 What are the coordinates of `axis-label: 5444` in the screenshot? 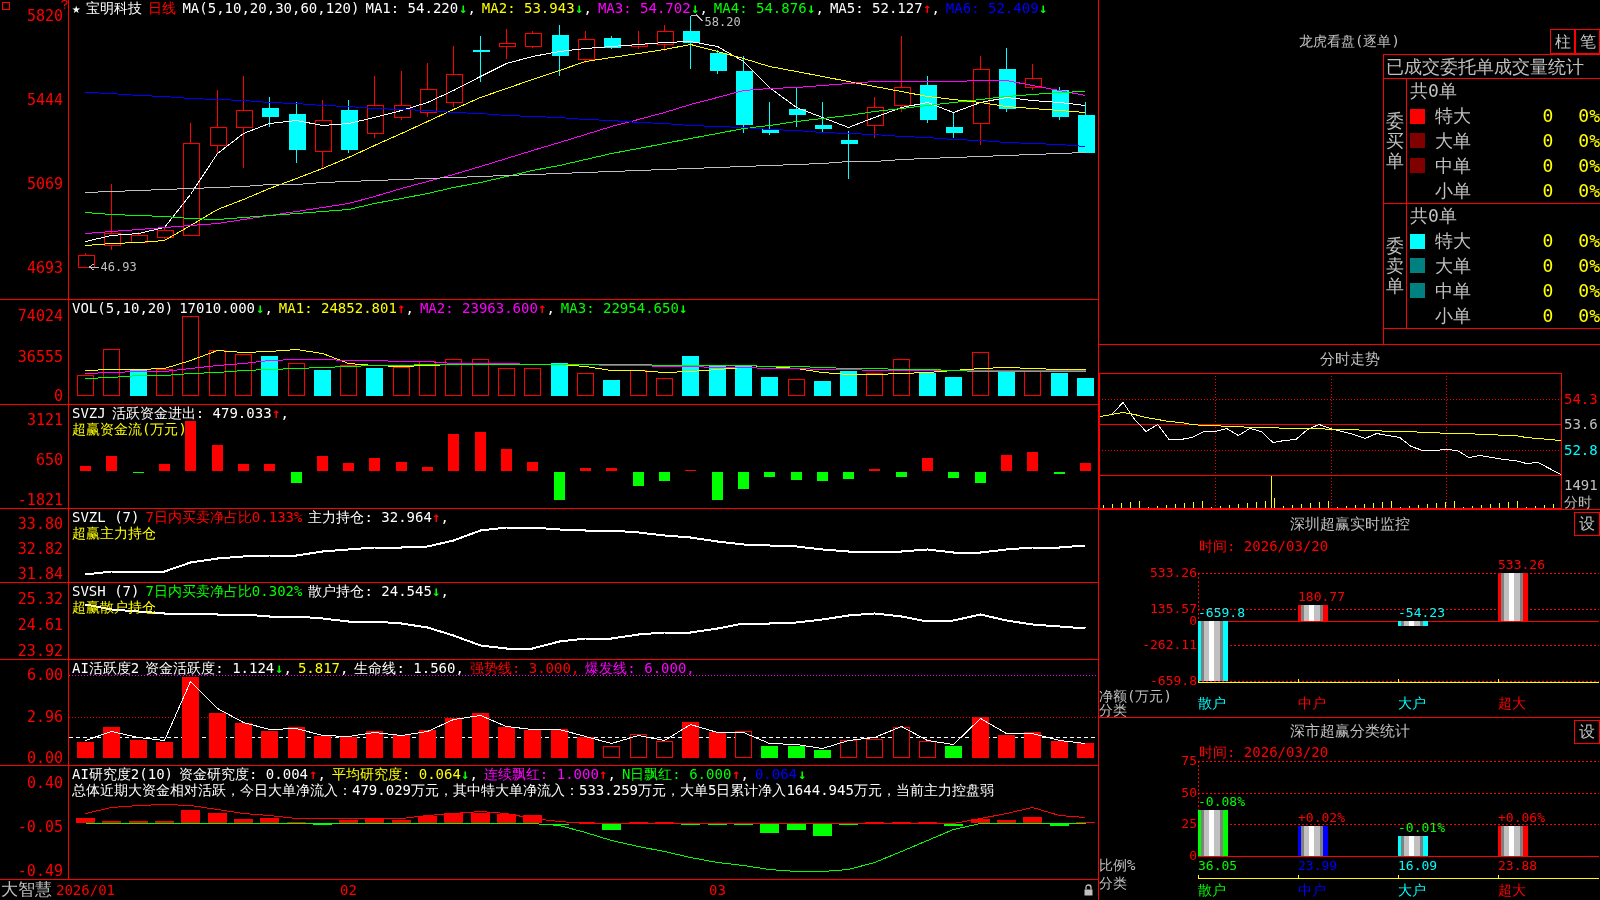 It's located at (44, 100).